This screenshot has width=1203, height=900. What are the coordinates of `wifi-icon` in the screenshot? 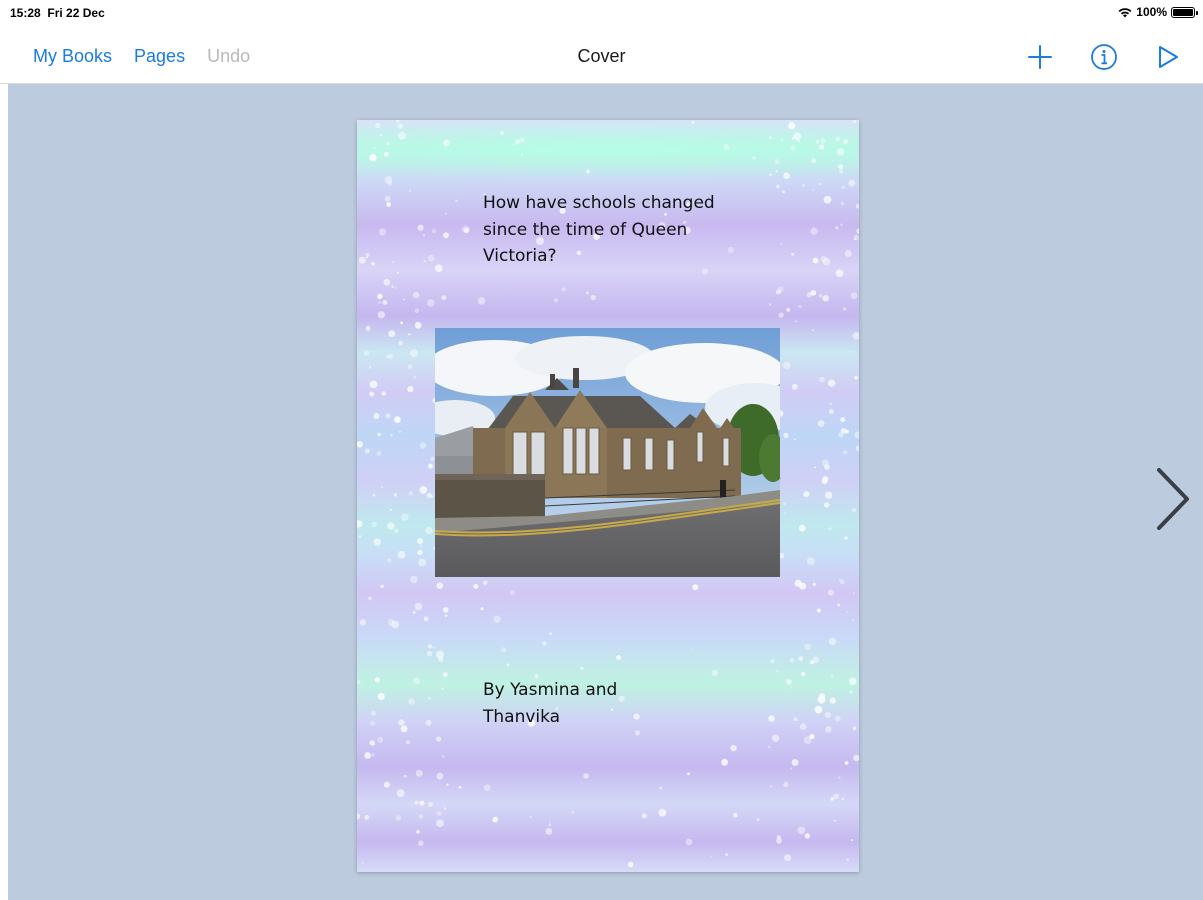 It's located at (1125, 12).